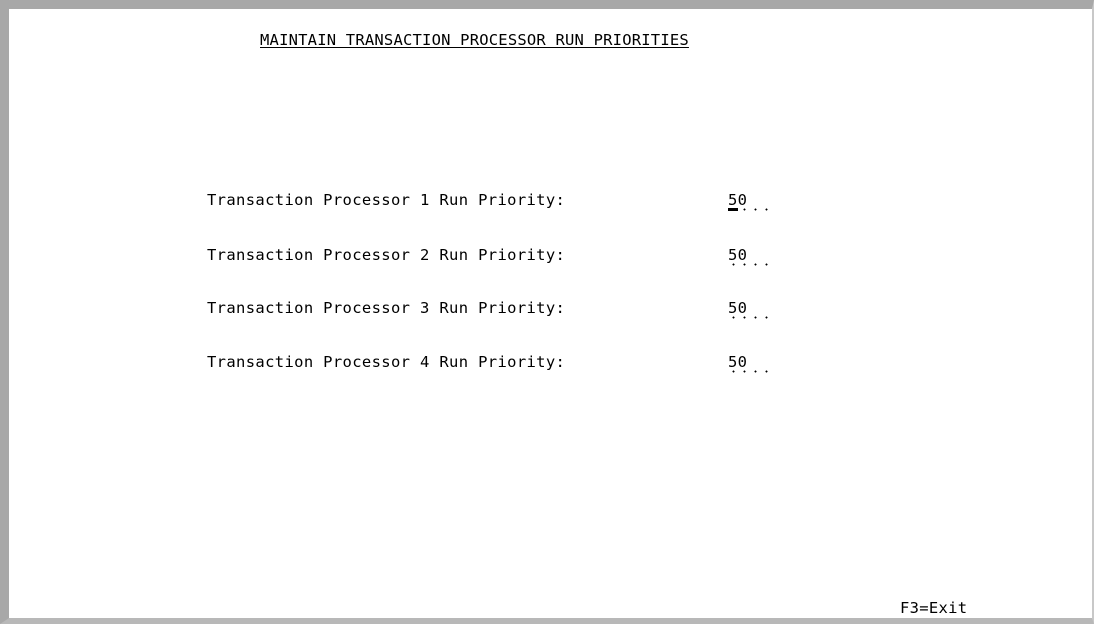  I want to click on priority-row-3: Transaction Processor 3 Run Priority:, so click(490, 308).